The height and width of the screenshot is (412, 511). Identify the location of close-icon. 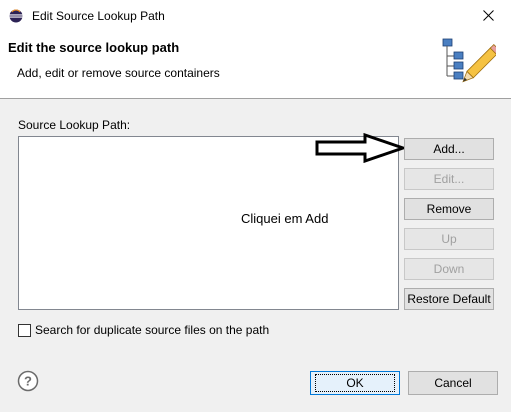
(488, 15).